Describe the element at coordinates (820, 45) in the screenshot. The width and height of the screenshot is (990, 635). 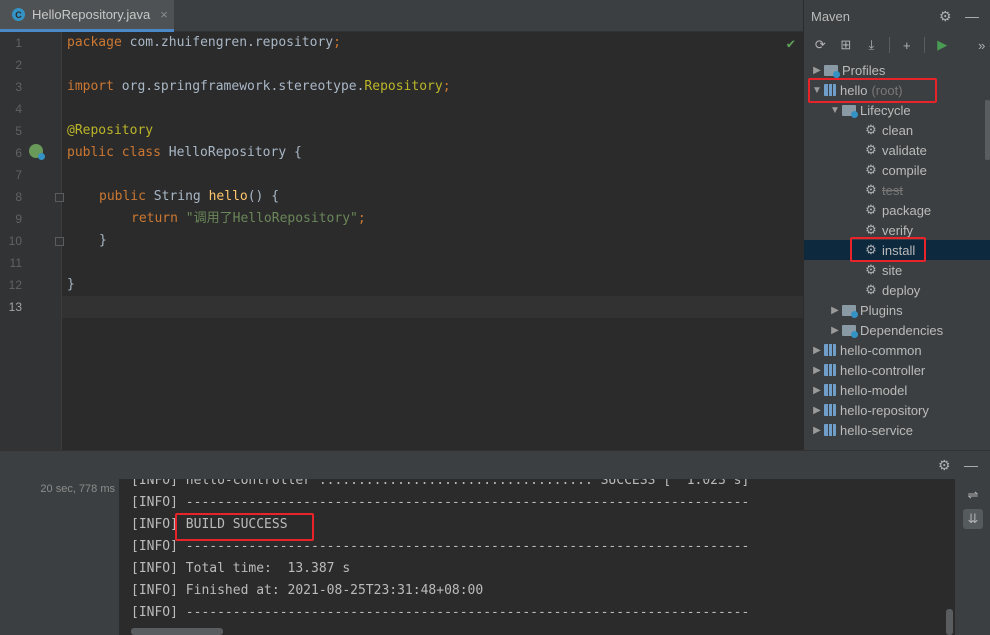
I see `reload-icon: ⟳` at that location.